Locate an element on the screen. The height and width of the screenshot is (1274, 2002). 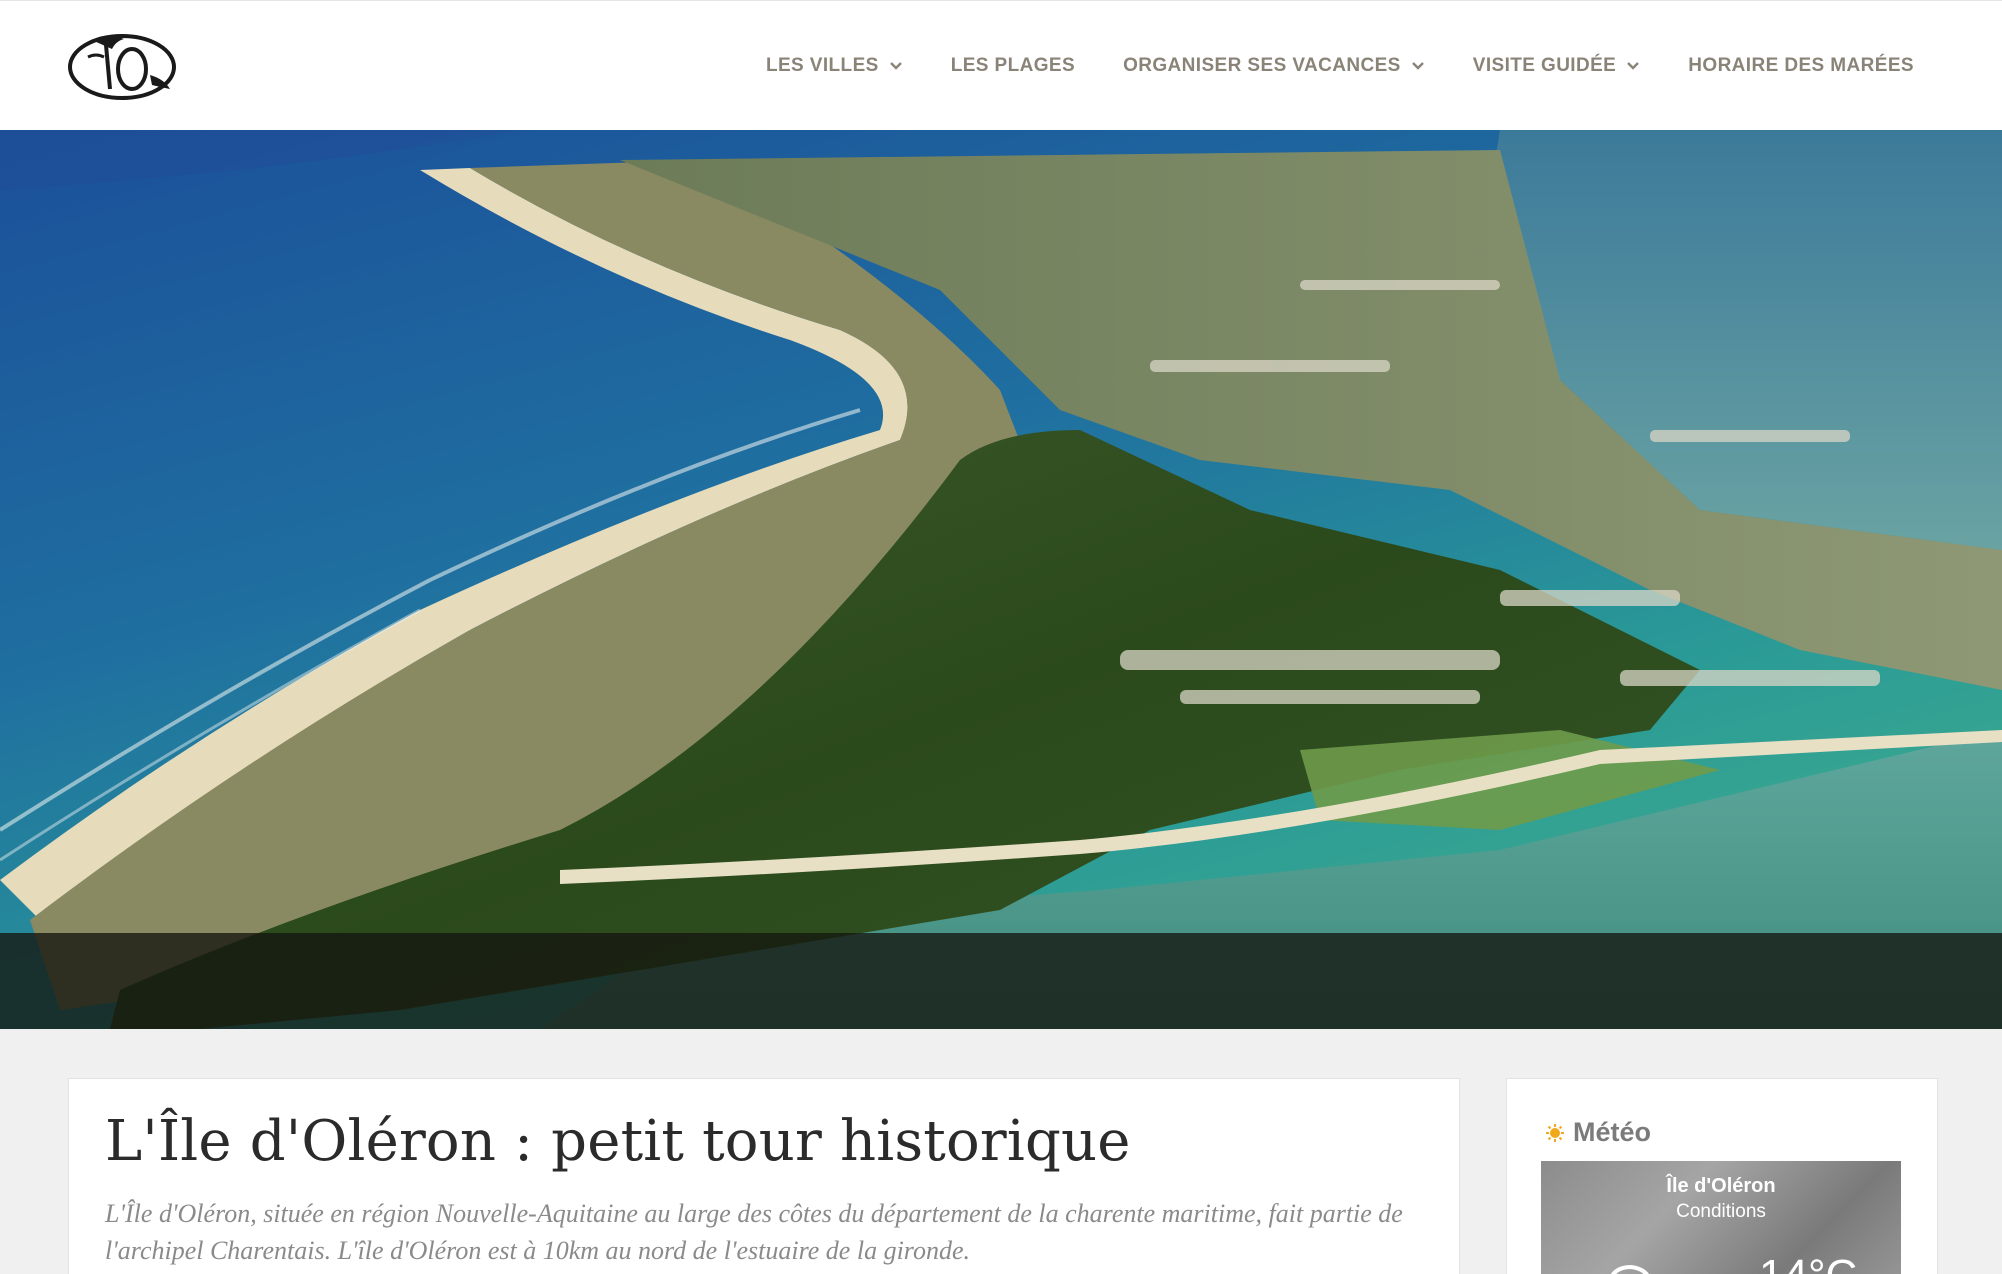
nav-item-label: VISITE GUIDÉE is located at coordinates (1544, 65).